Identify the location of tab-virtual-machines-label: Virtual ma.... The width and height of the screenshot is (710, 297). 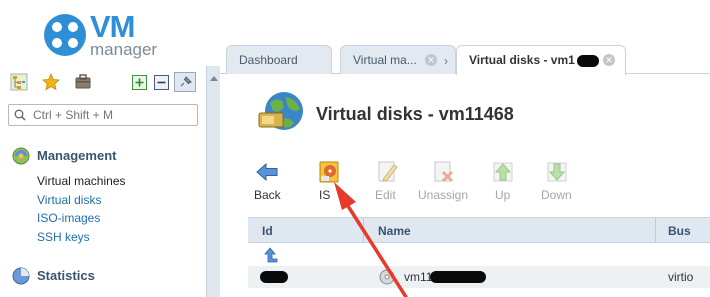
(385, 60).